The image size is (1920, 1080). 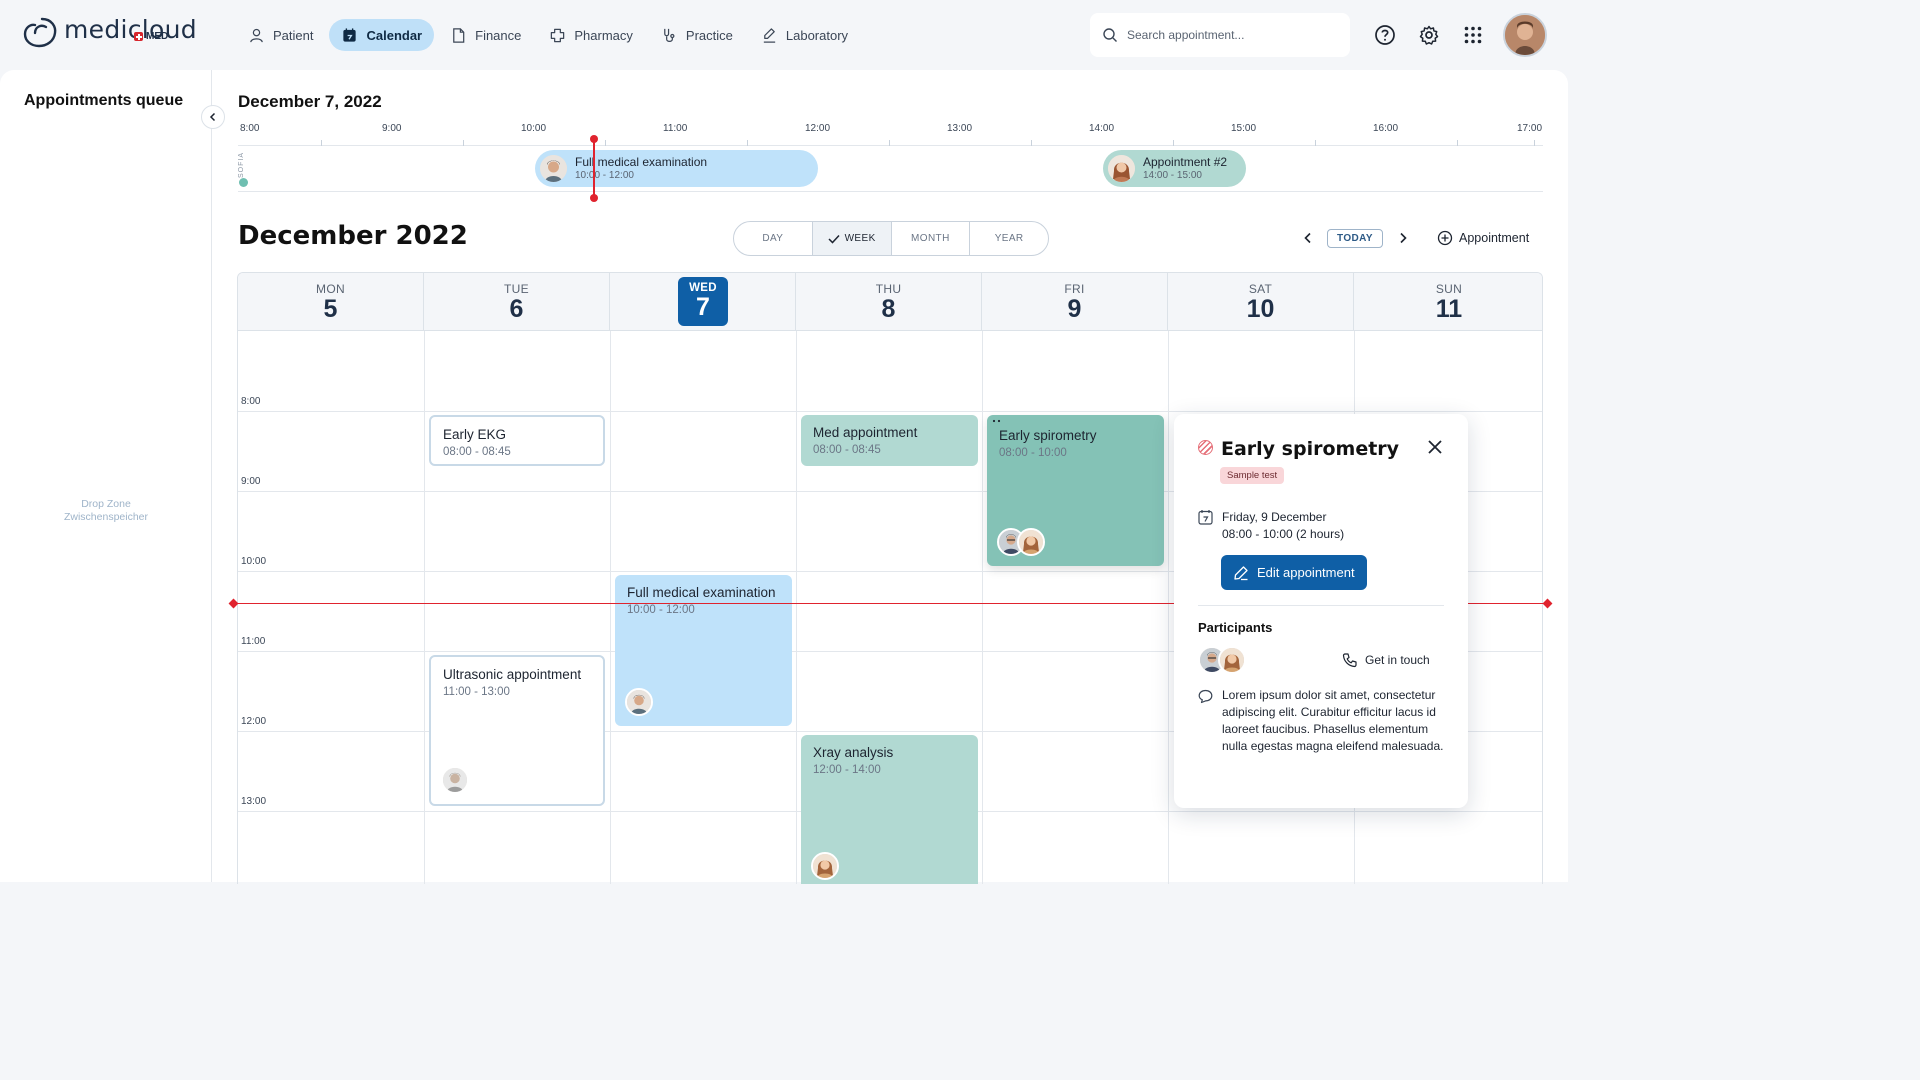 I want to click on event-time: 12:00 - 14:00, so click(x=847, y=770).